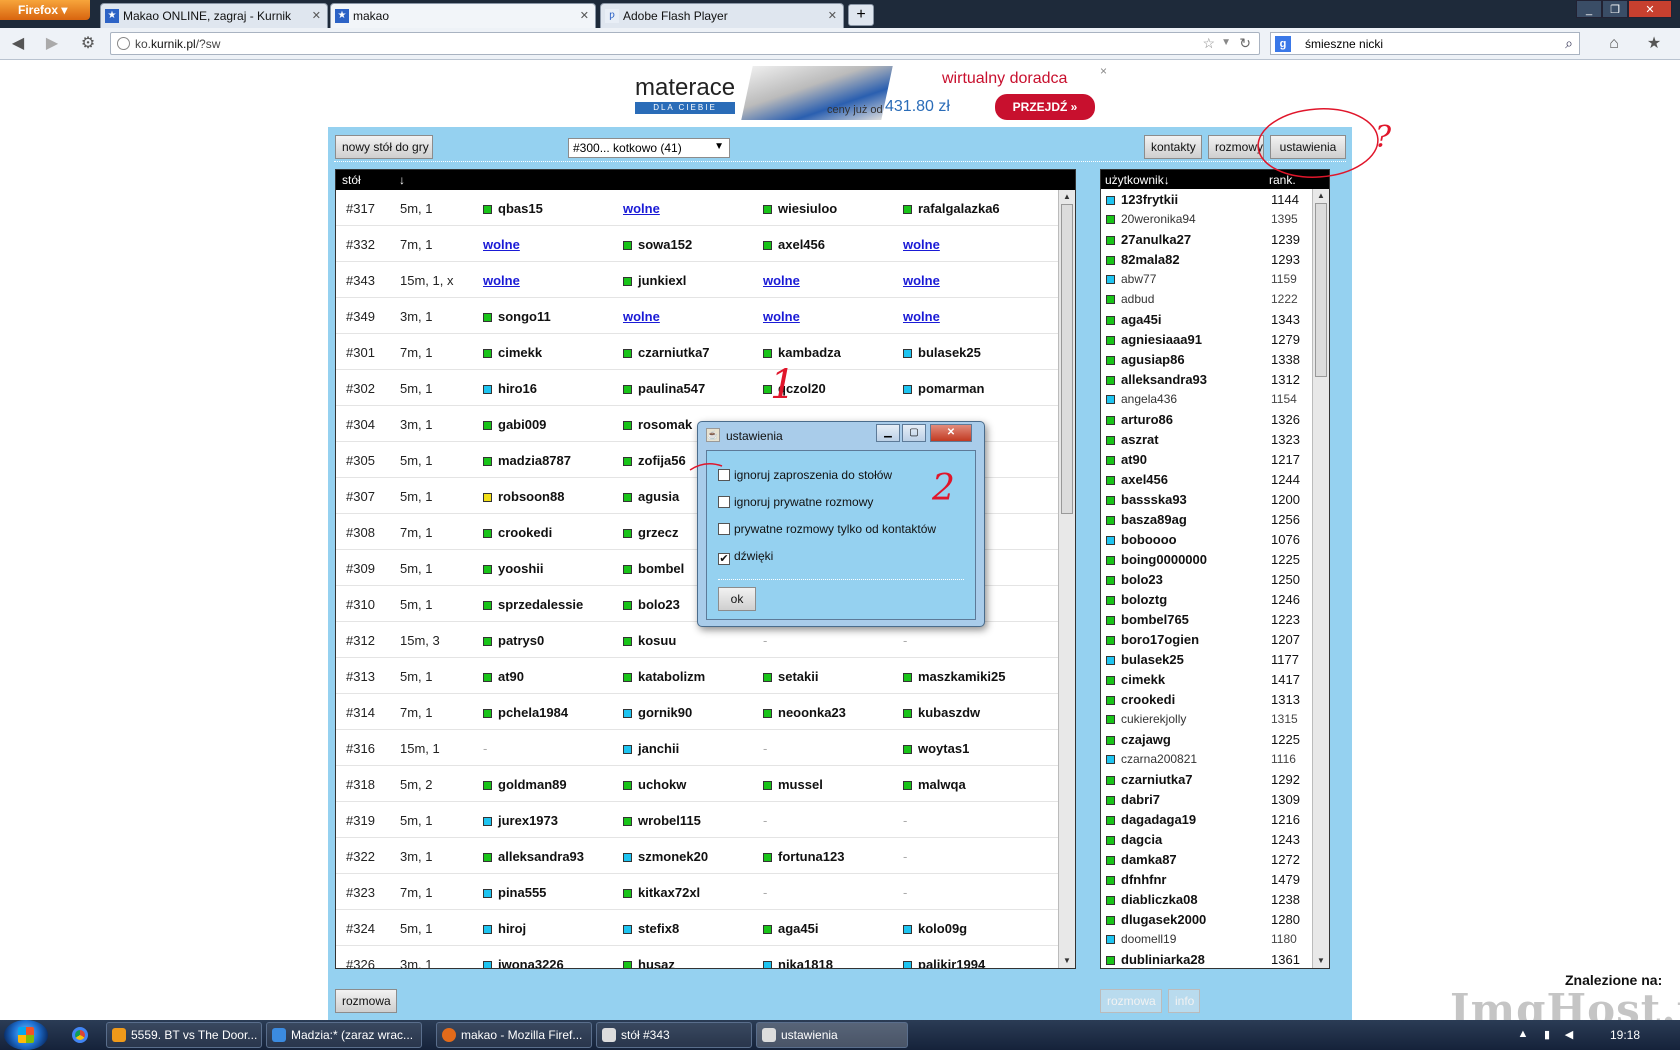  I want to click on ad-cta-button: PRZEJDŹ », so click(1045, 107).